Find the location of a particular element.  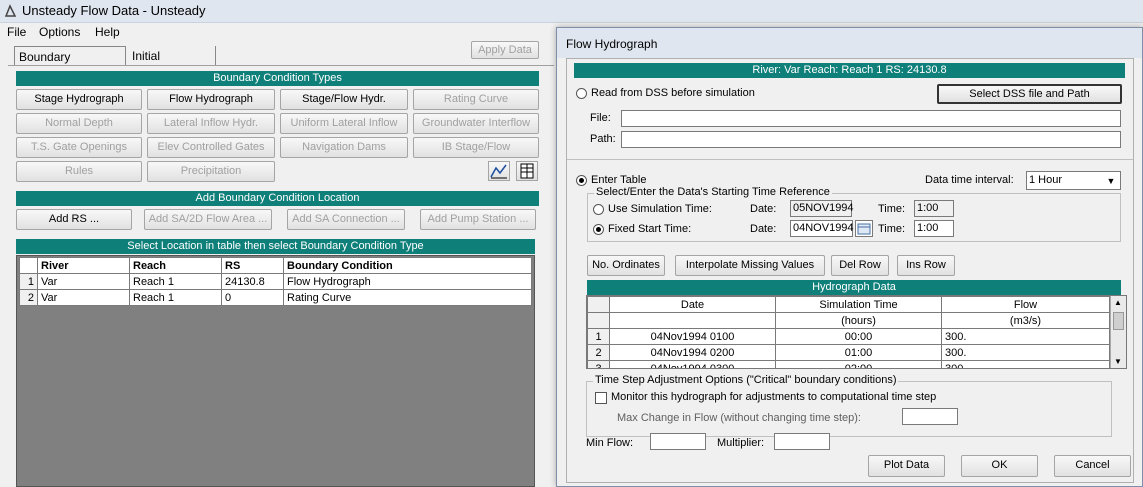

max-change-field is located at coordinates (930, 416).